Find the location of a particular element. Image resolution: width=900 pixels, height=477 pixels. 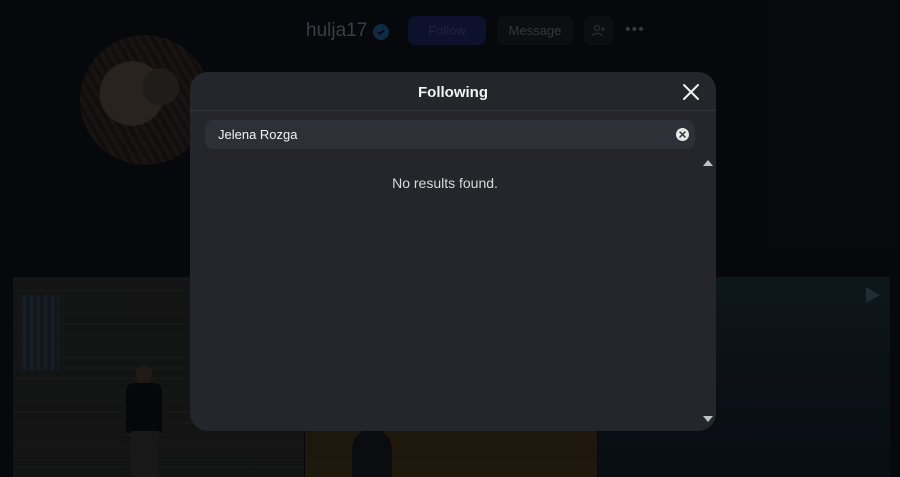

search-box is located at coordinates (450, 134).